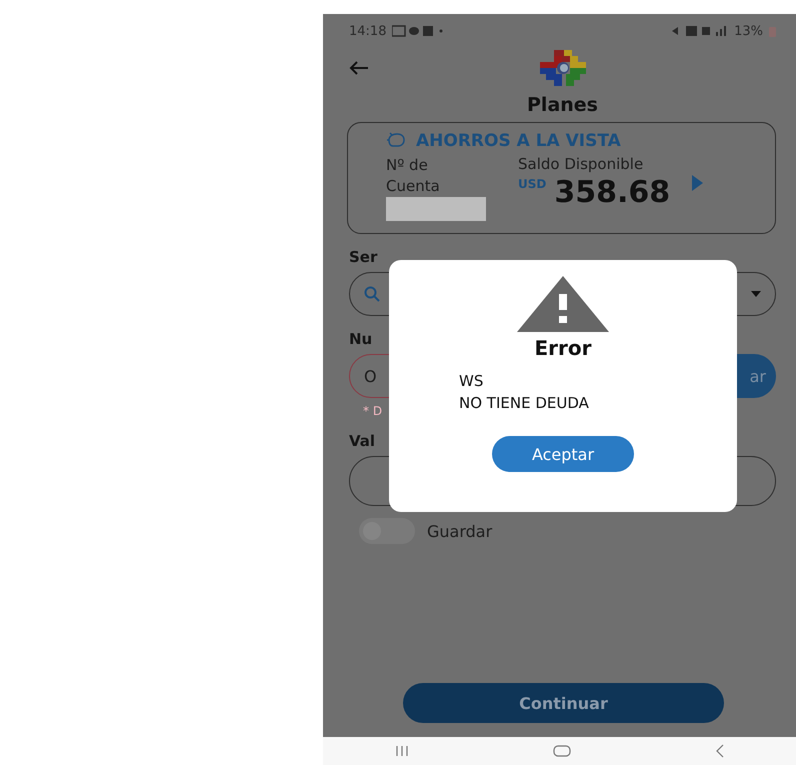  I want to click on save-toggle-label: Guardar, so click(459, 531).